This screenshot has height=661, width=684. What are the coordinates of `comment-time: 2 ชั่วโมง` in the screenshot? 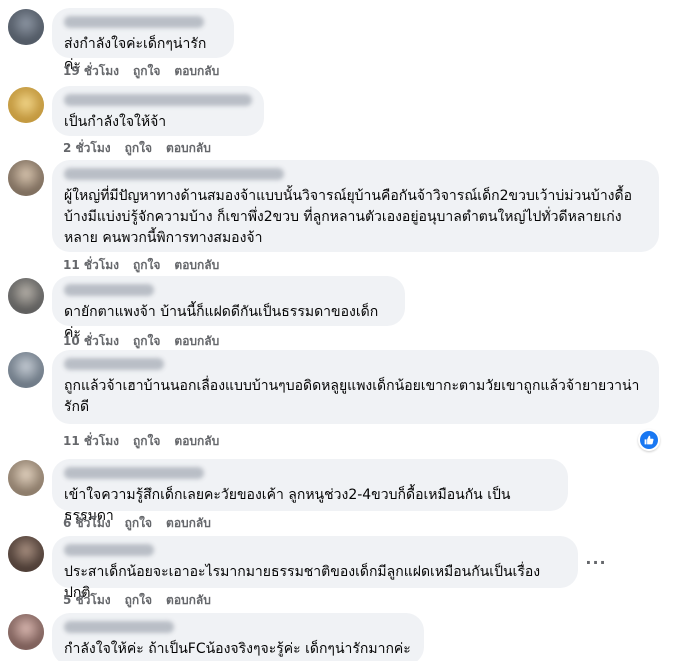 It's located at (87, 148).